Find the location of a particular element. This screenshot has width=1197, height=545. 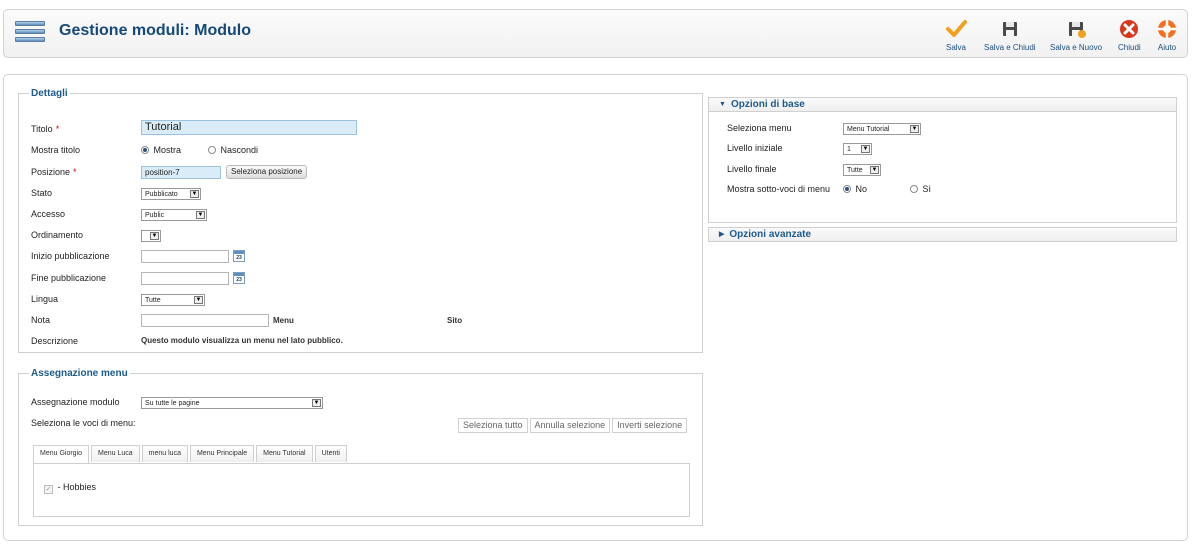

tab-menu-luca: Menu Luca is located at coordinates (115, 453).